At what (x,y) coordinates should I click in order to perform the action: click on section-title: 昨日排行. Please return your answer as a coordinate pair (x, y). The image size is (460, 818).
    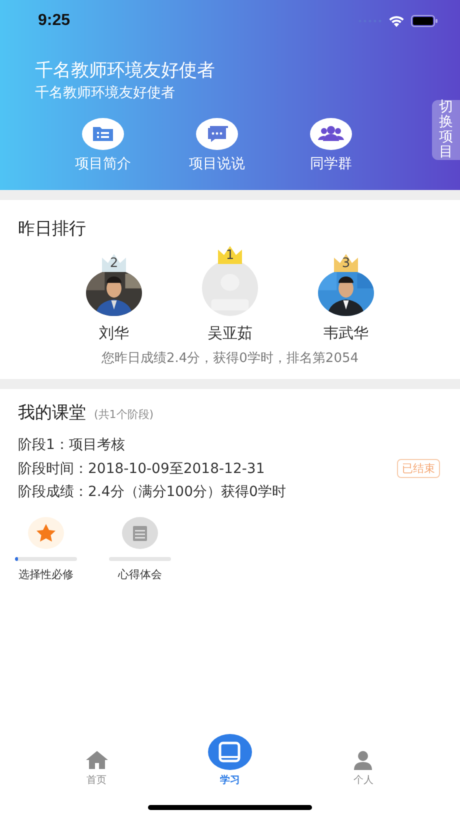
    Looking at the image, I should click on (52, 229).